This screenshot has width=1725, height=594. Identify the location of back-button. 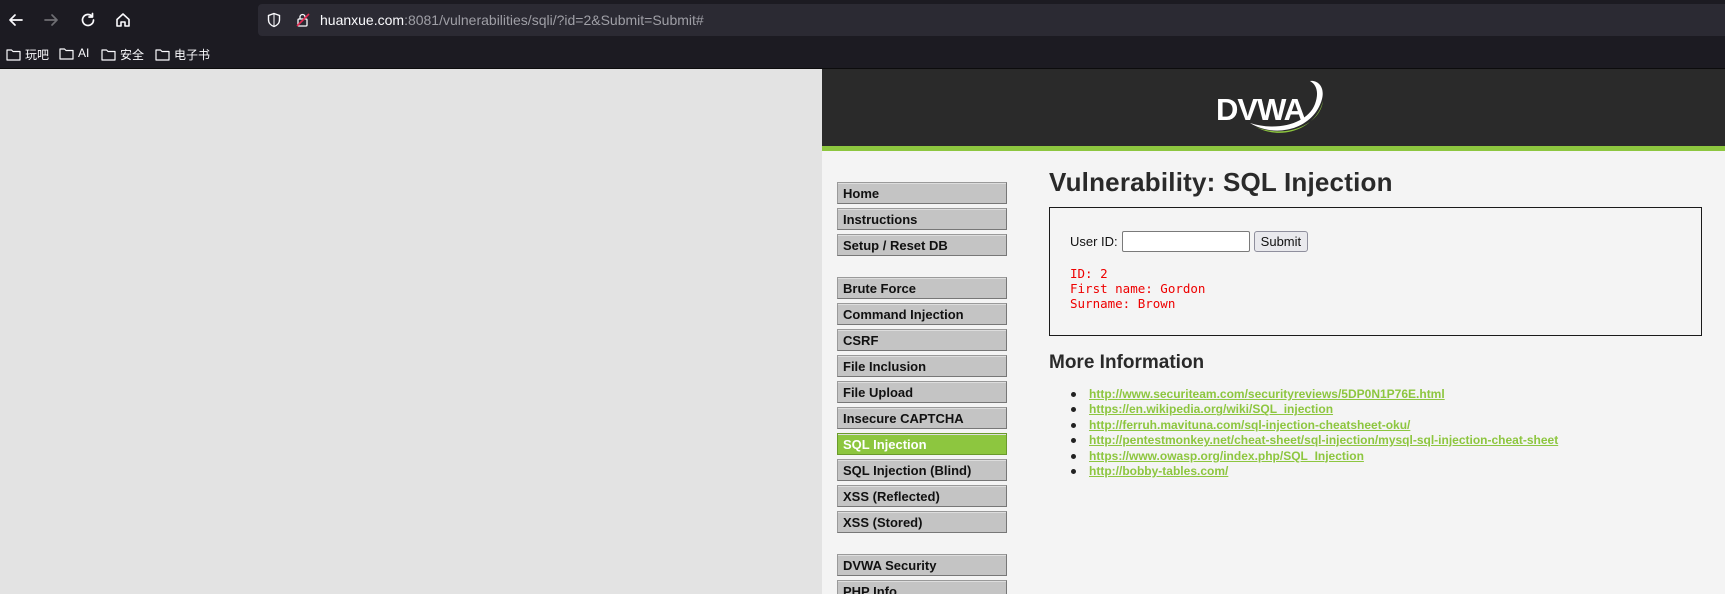
(16, 20).